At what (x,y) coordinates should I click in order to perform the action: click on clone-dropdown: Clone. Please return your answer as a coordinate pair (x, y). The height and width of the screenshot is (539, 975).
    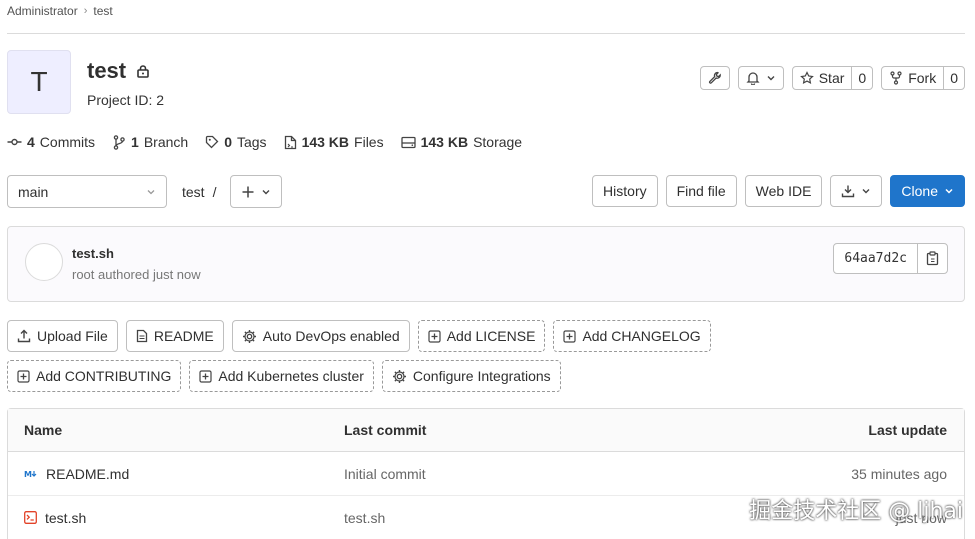
    Looking at the image, I should click on (927, 191).